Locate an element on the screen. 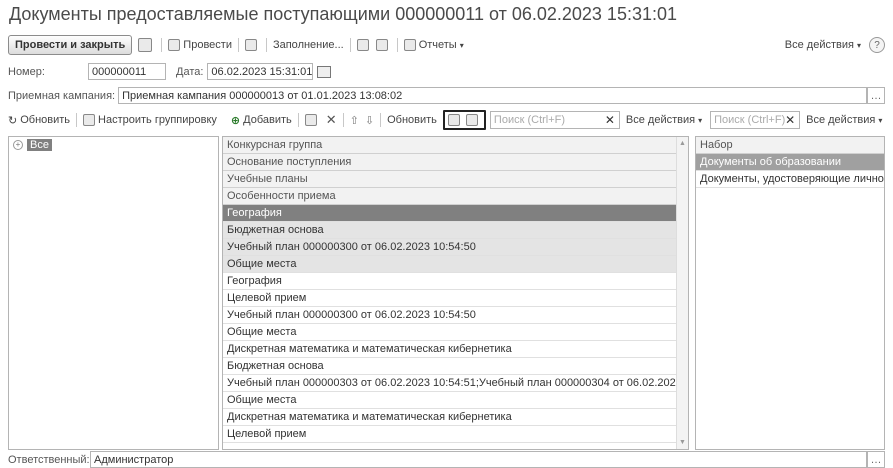  grouping-icon is located at coordinates (89, 120).